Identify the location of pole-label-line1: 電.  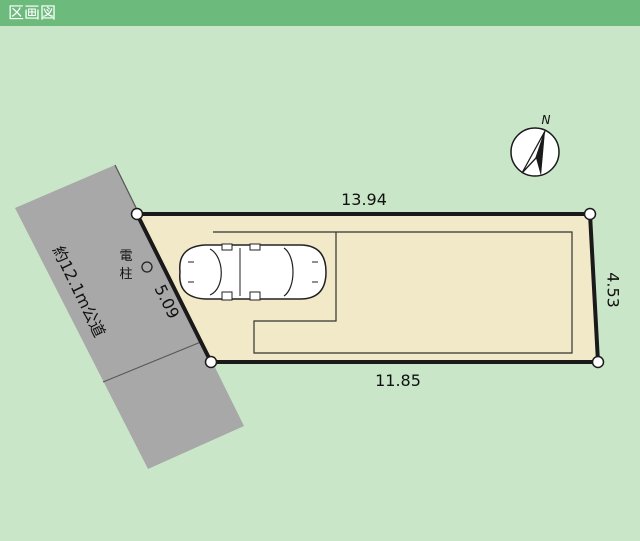
(125, 256).